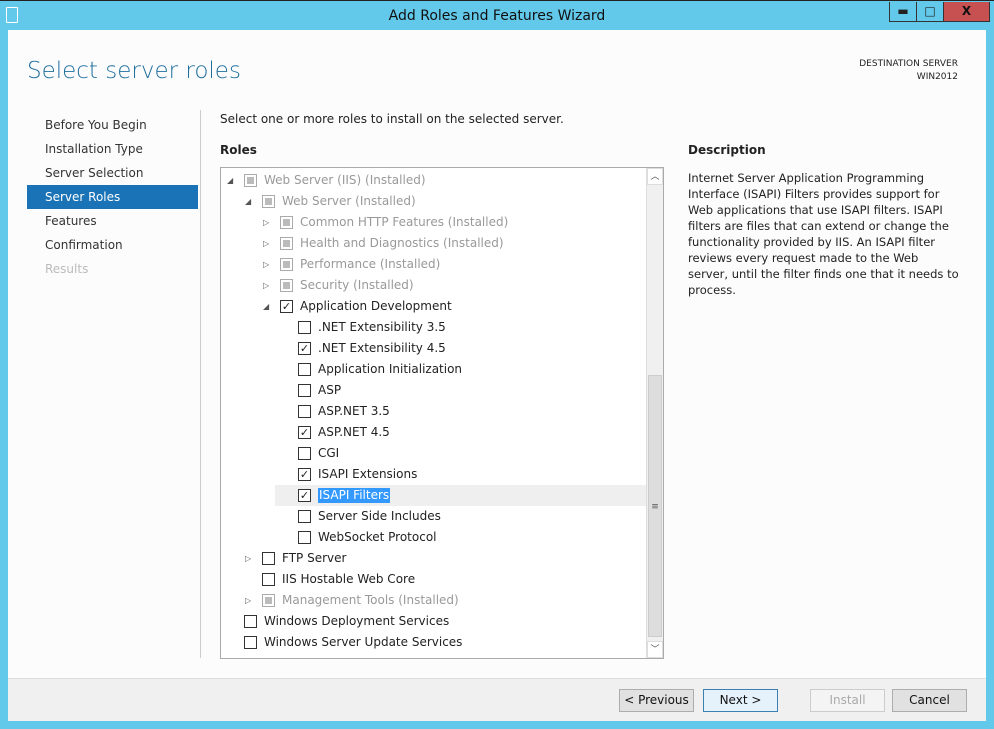  Describe the element at coordinates (727, 150) in the screenshot. I see `description-header: Description` at that location.